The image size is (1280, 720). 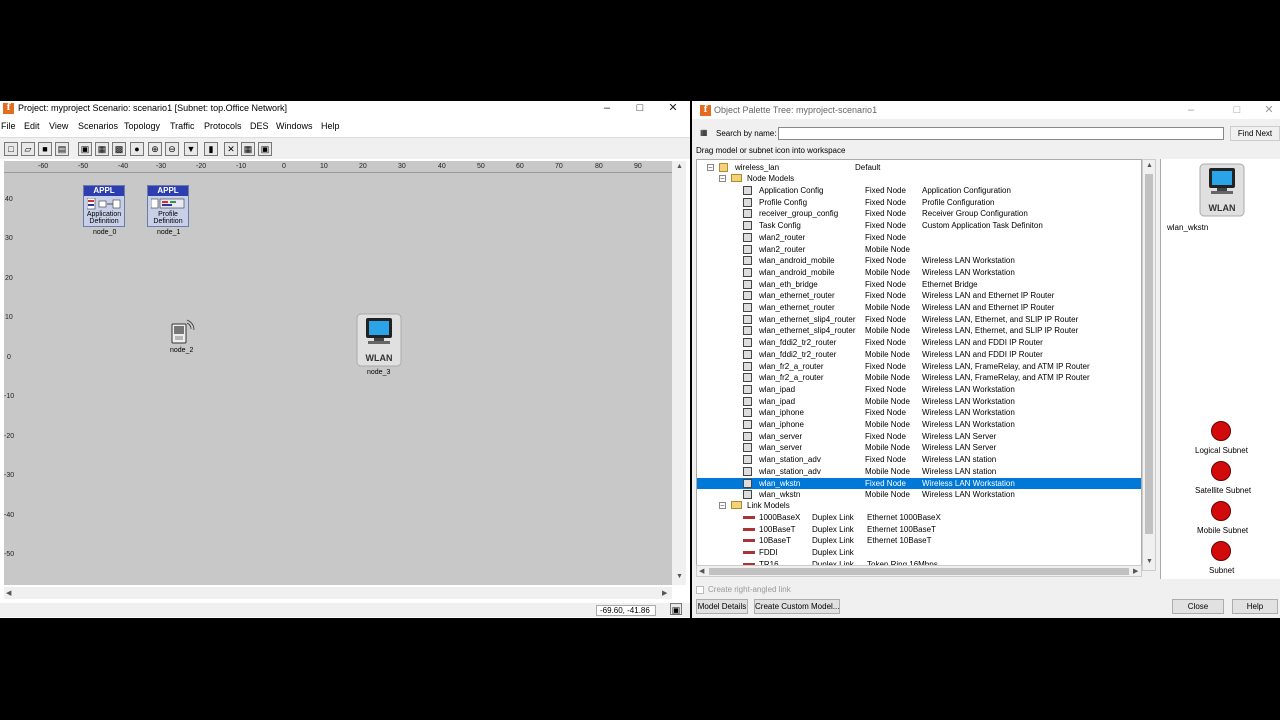 I want to click on open-icon: ▱, so click(x=28, y=149).